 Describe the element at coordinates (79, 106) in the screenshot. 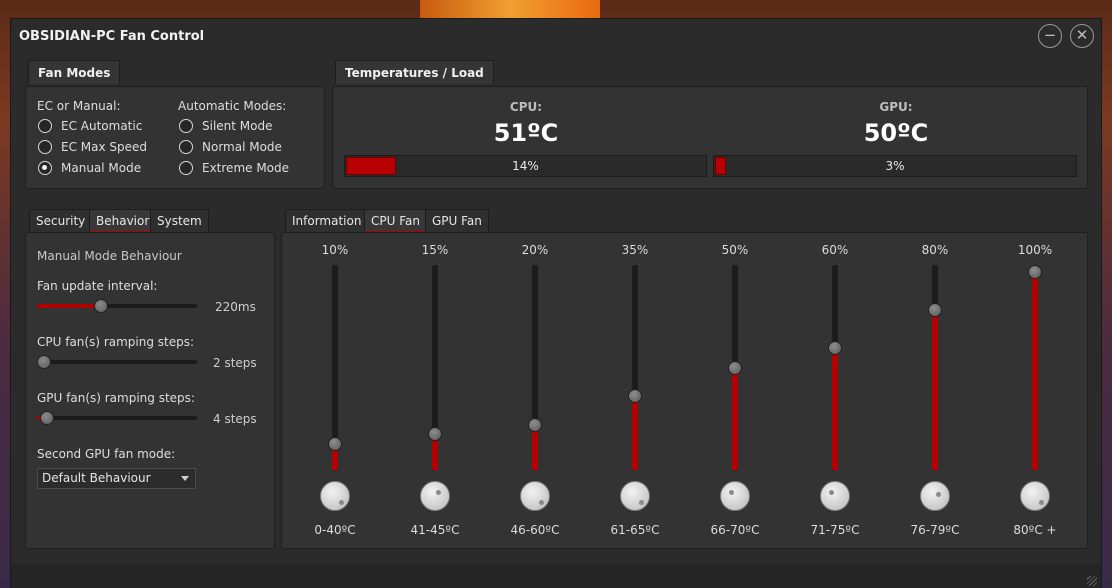

I see `ec-heading: EC or Manual:` at that location.